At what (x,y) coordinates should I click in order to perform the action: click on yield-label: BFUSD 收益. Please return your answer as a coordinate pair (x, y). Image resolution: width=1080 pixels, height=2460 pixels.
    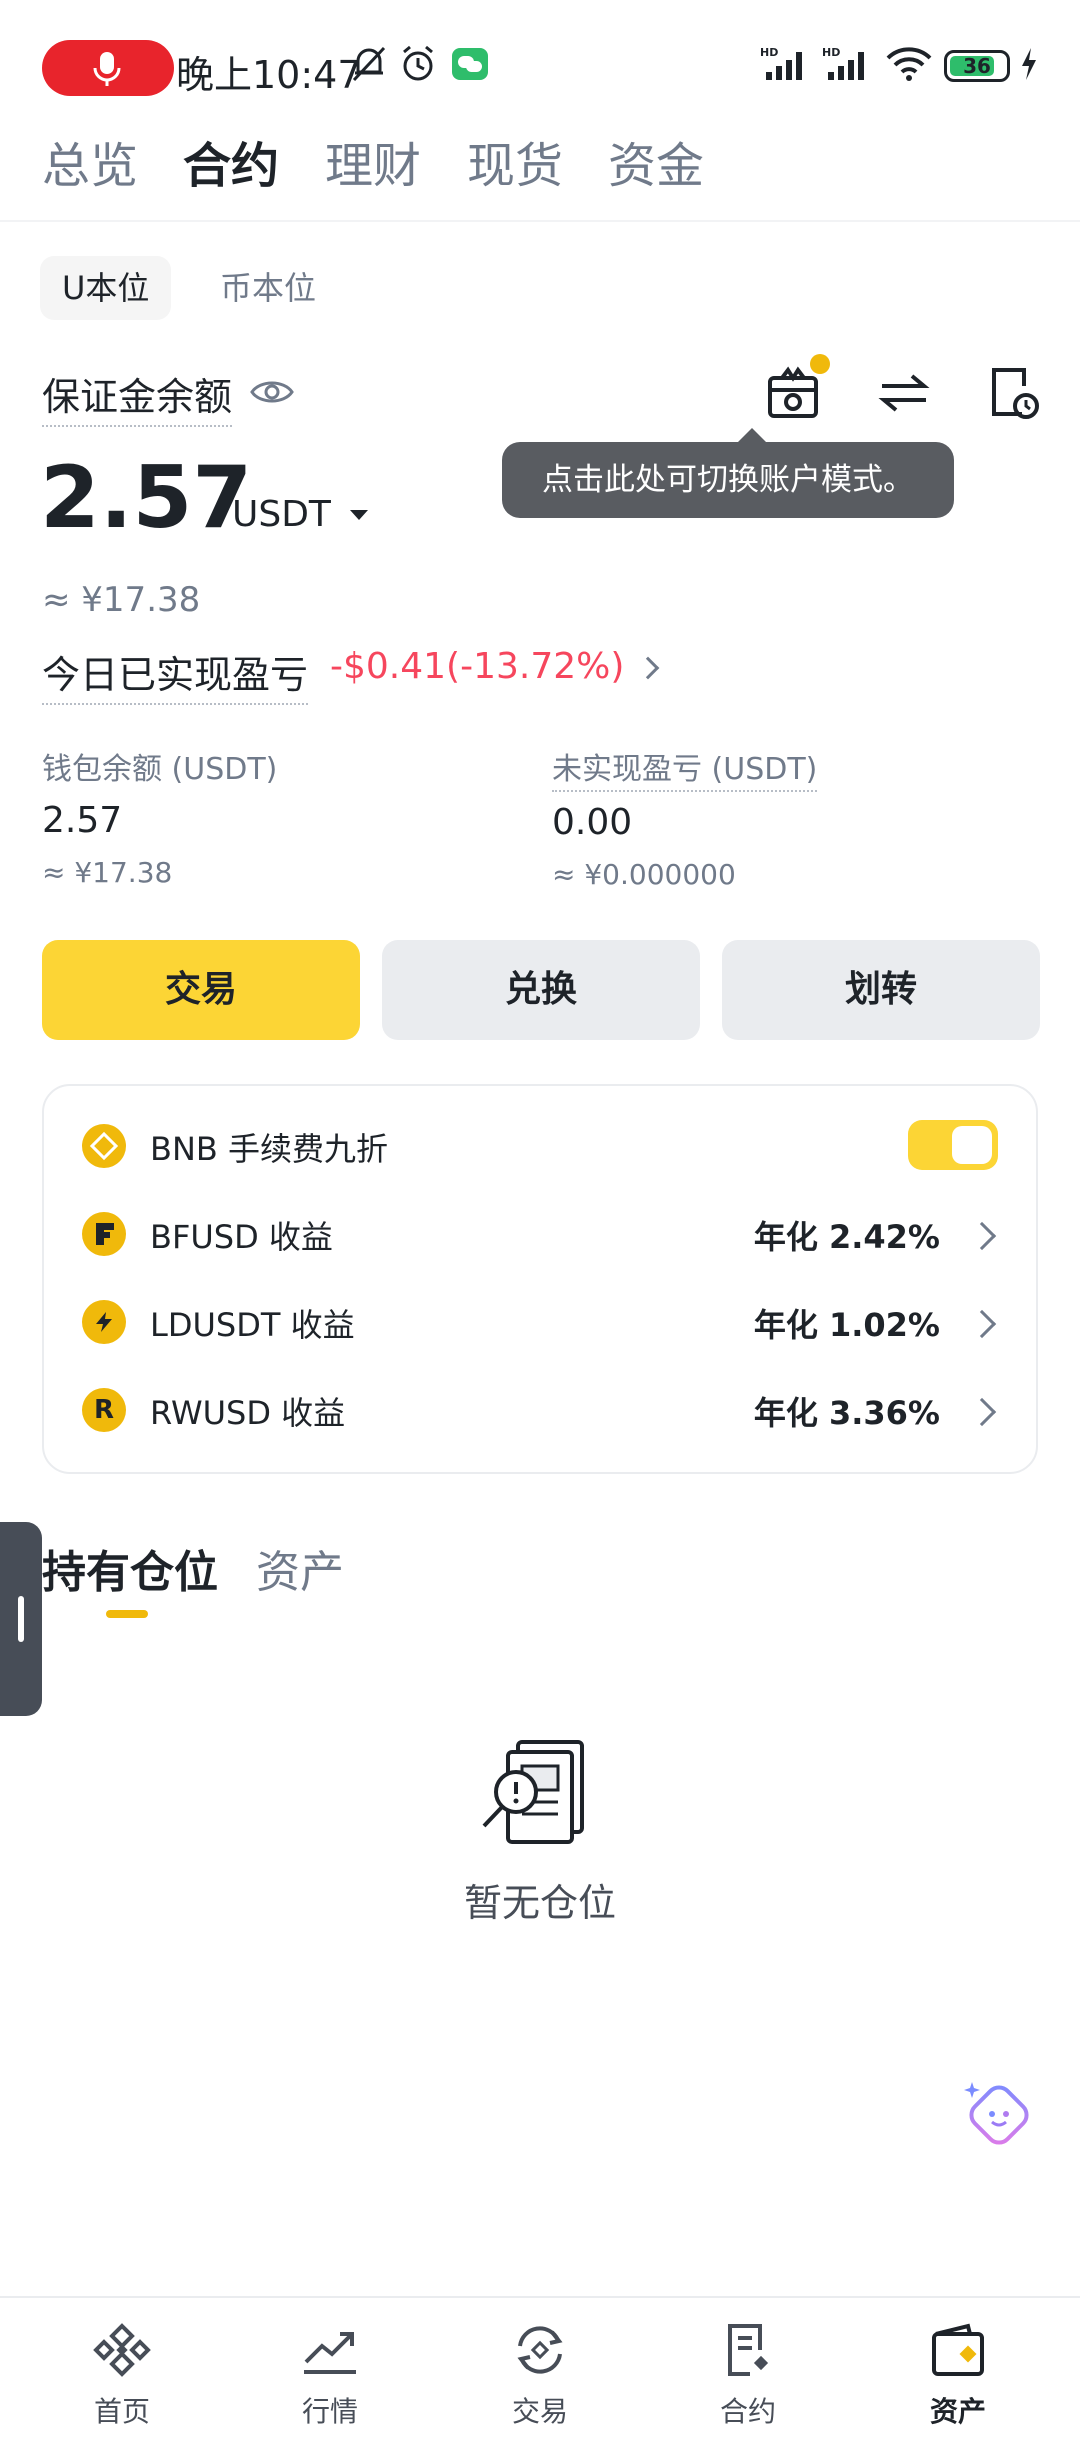
    Looking at the image, I should click on (241, 1237).